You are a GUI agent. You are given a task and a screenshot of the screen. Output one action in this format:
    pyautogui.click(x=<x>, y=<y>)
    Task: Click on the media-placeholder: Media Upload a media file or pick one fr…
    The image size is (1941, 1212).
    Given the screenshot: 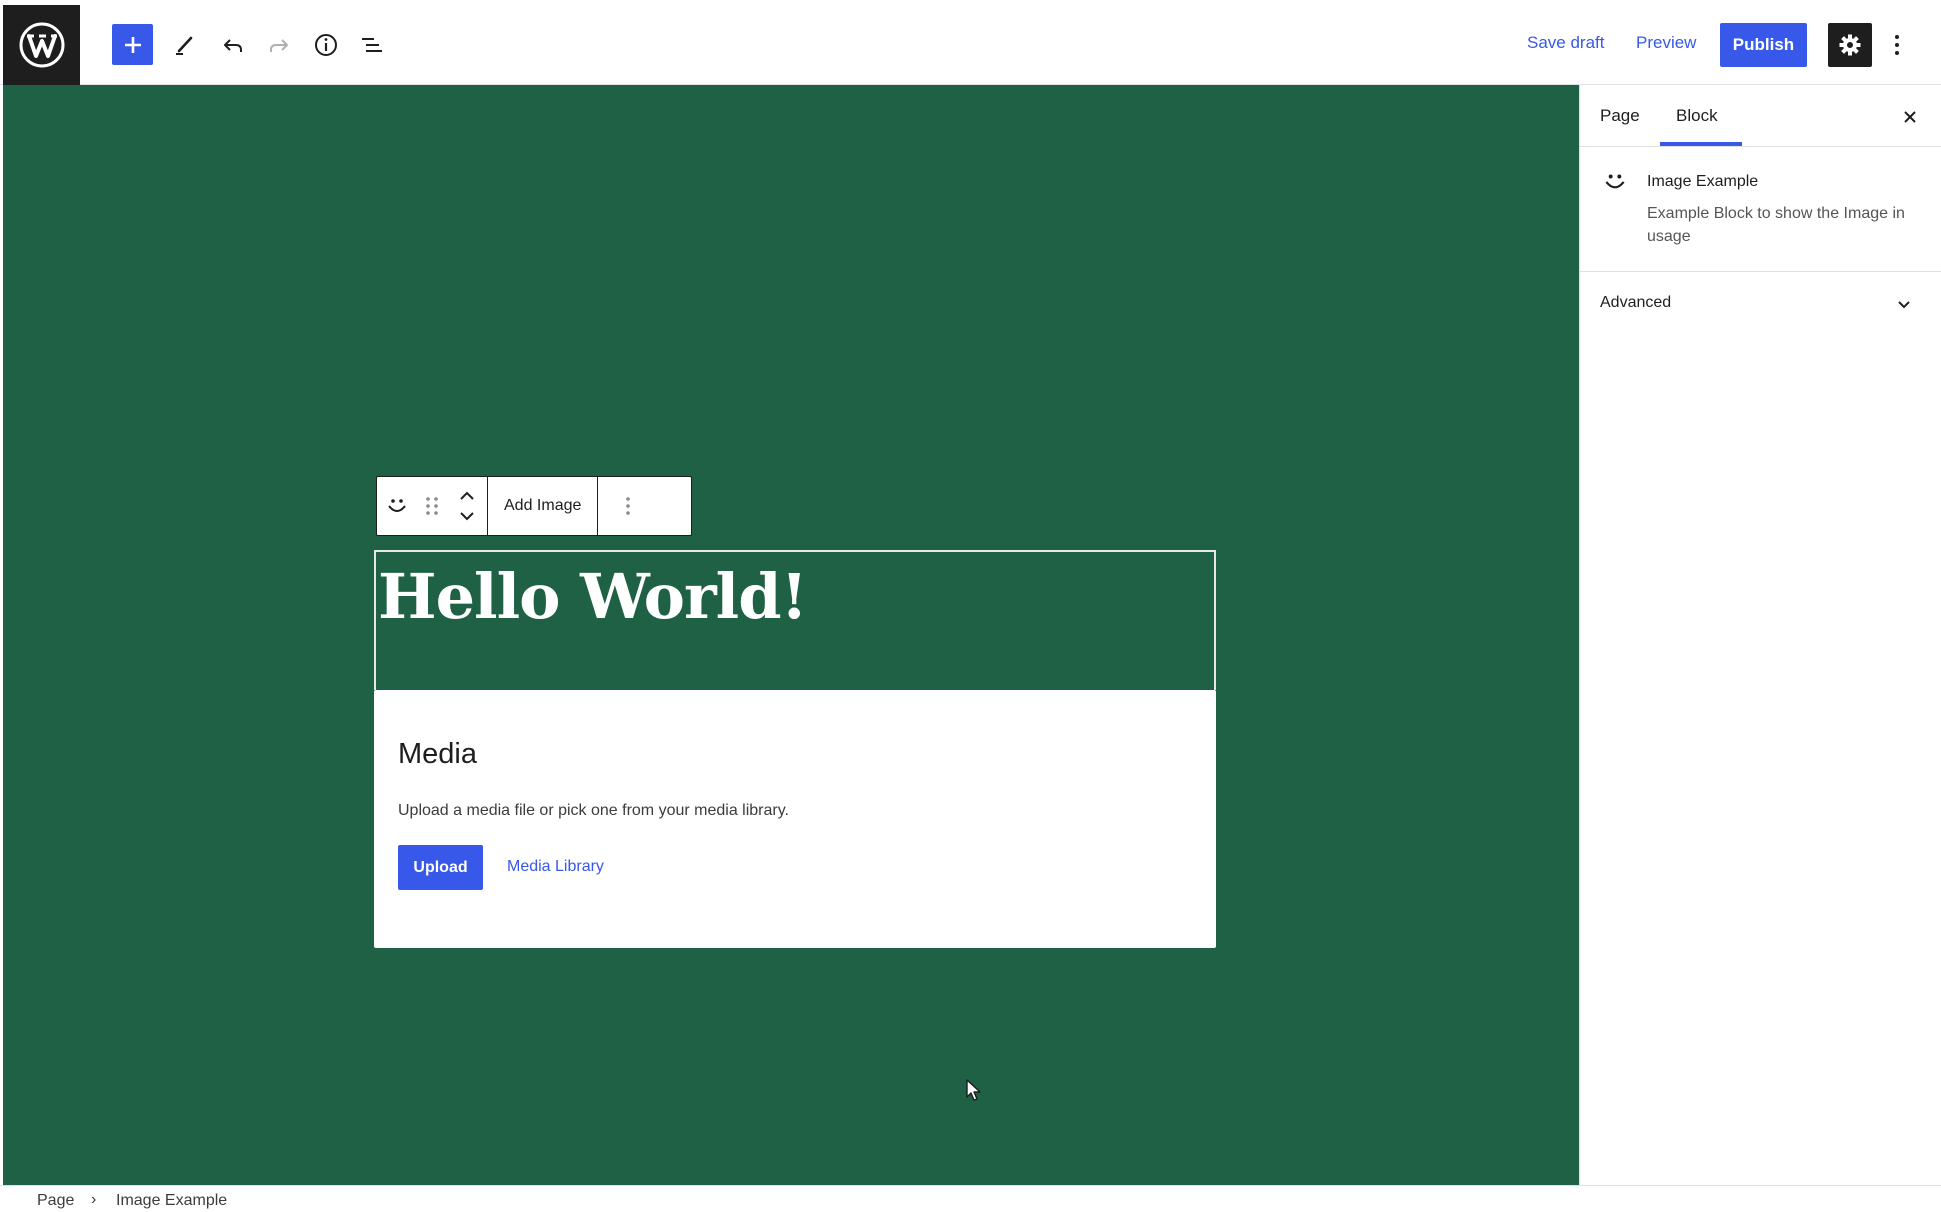 What is the action you would take?
    pyautogui.click(x=795, y=819)
    